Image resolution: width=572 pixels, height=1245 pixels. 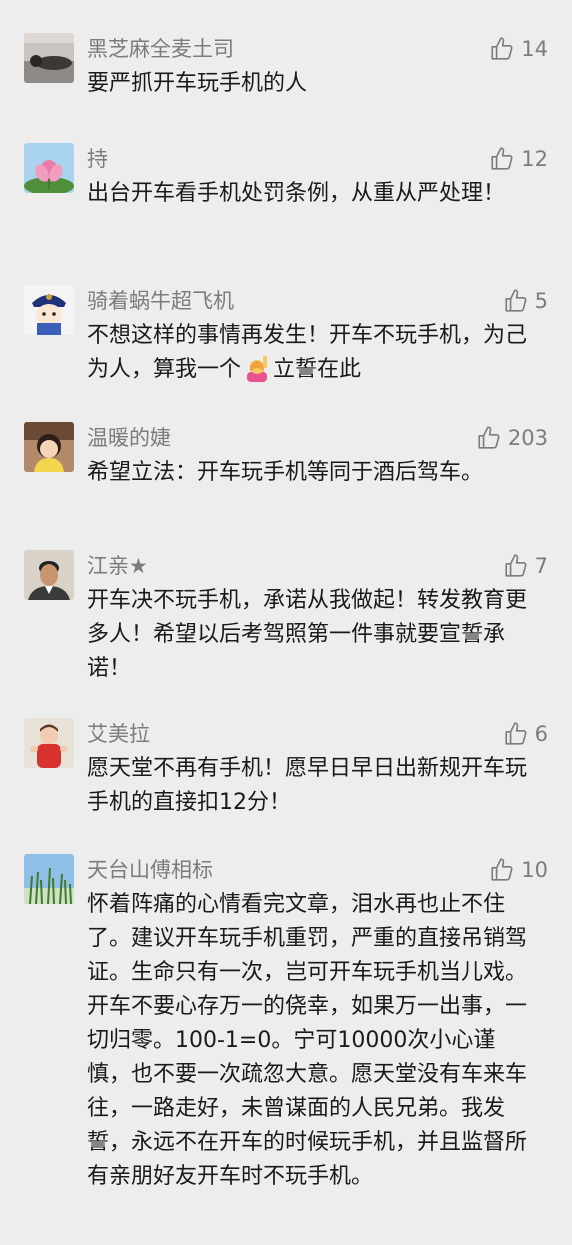 I want to click on toddler-red-avatar-icon, so click(x=49, y=743).